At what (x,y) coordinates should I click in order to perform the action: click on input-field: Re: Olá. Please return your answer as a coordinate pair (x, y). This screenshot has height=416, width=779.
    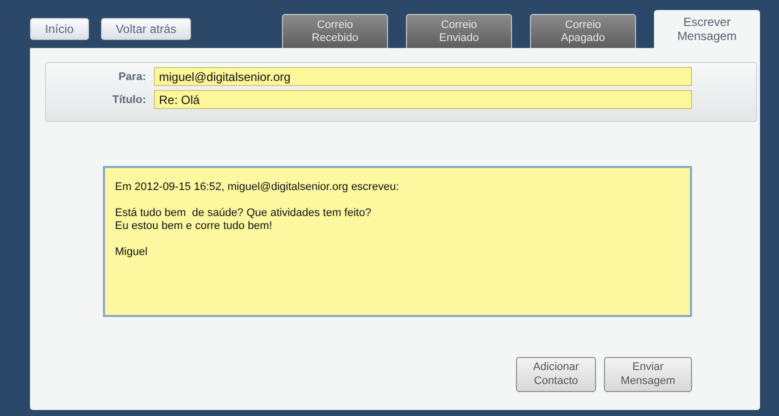
    Looking at the image, I should click on (423, 99).